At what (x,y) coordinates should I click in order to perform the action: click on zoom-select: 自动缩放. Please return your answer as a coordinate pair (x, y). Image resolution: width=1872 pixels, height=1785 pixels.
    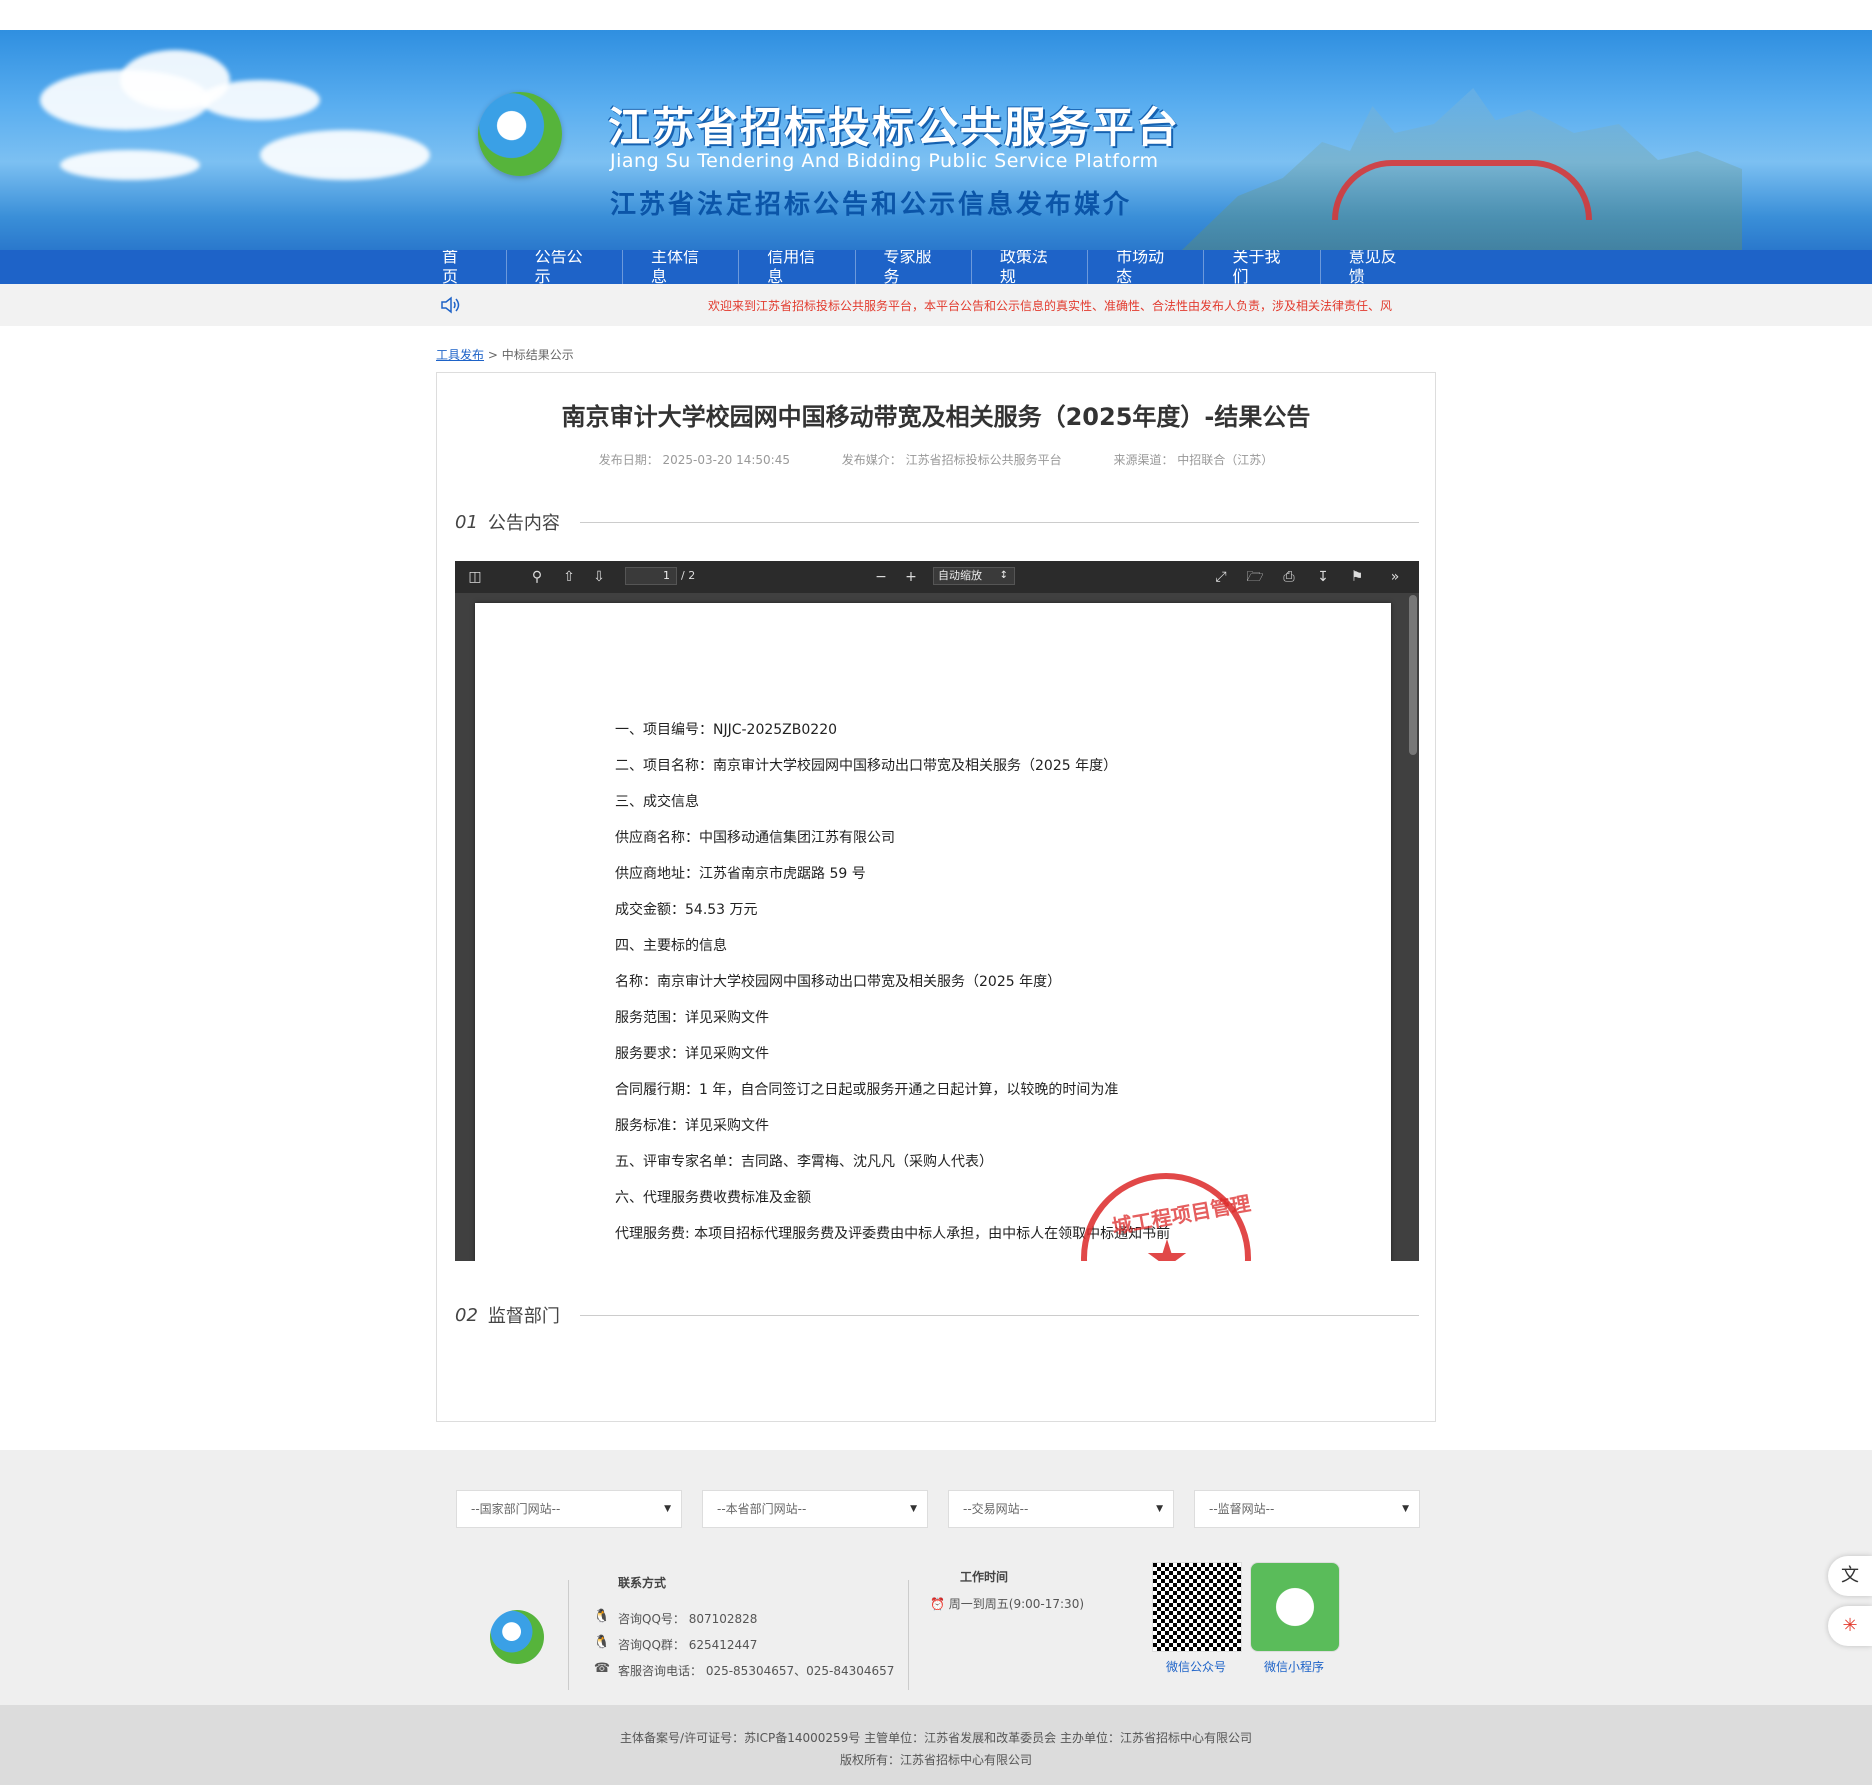
    Looking at the image, I should click on (974, 576).